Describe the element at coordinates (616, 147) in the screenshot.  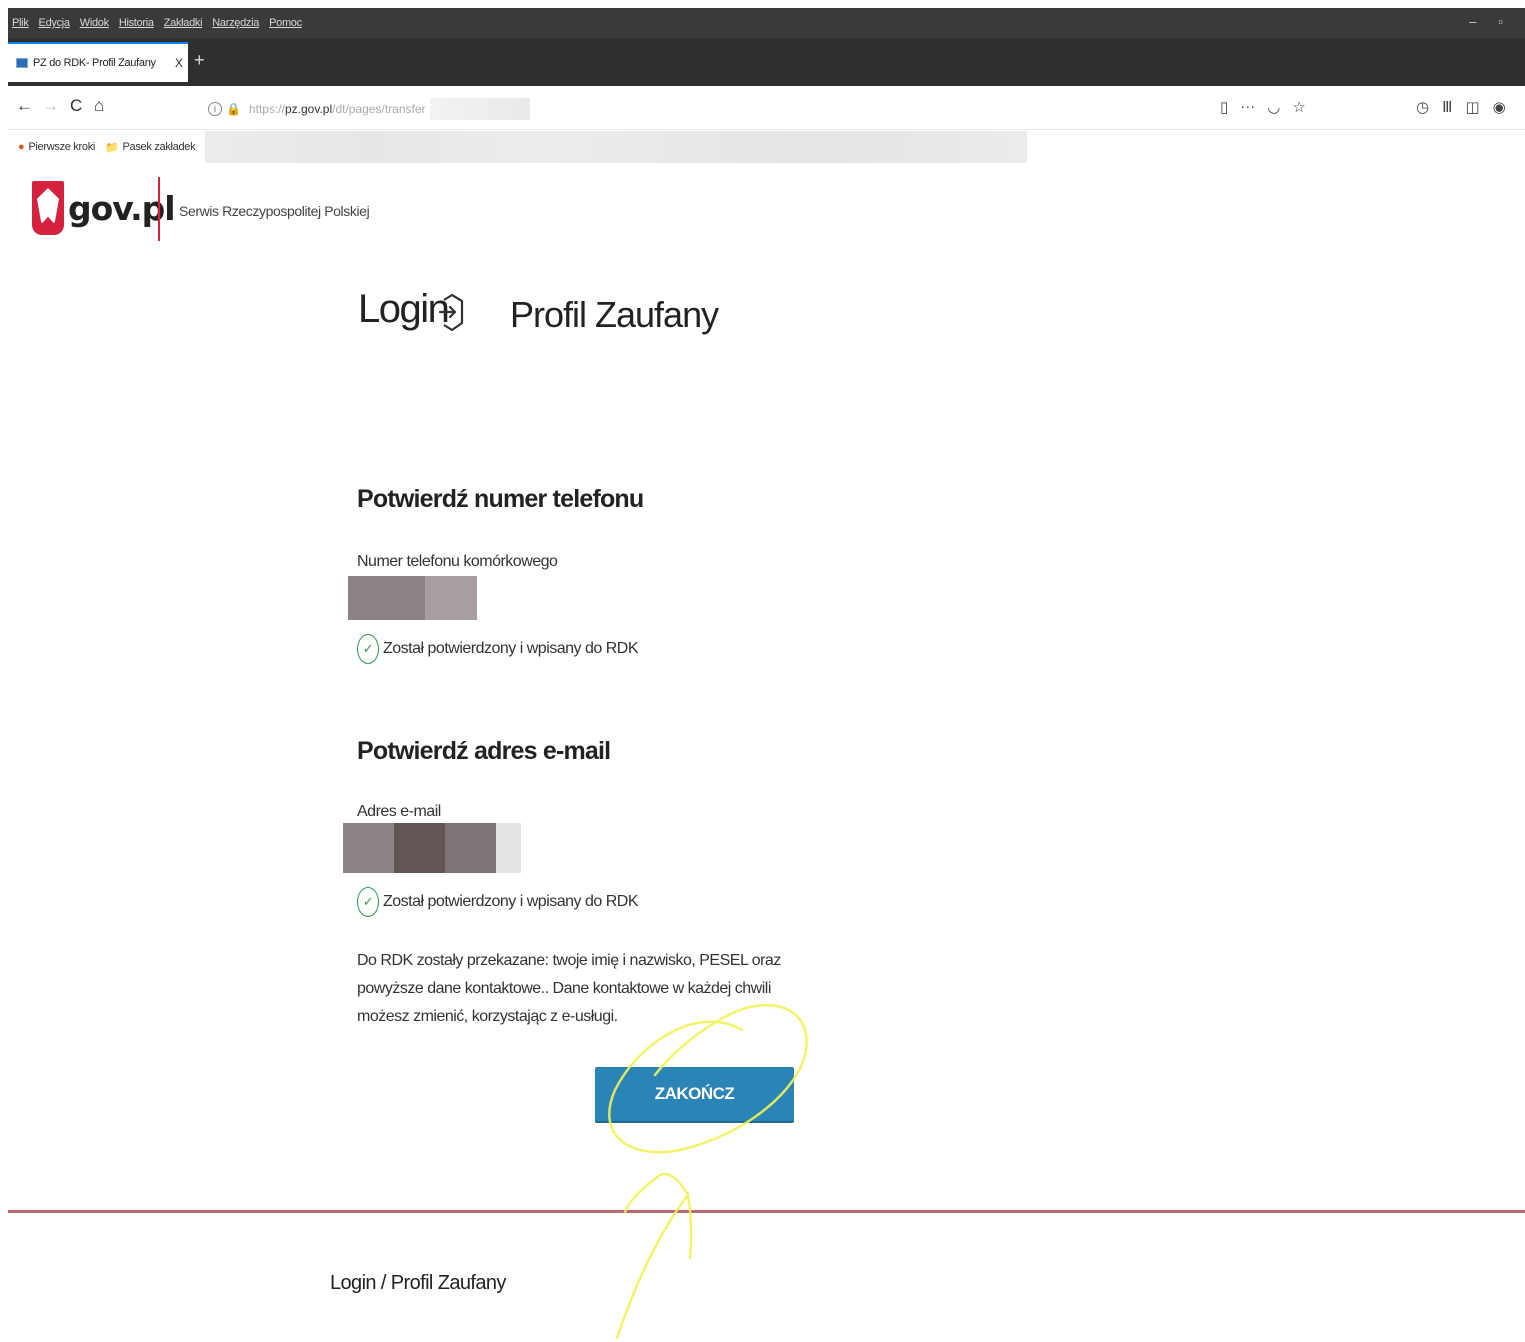
I see `bookmarks-redacted` at that location.